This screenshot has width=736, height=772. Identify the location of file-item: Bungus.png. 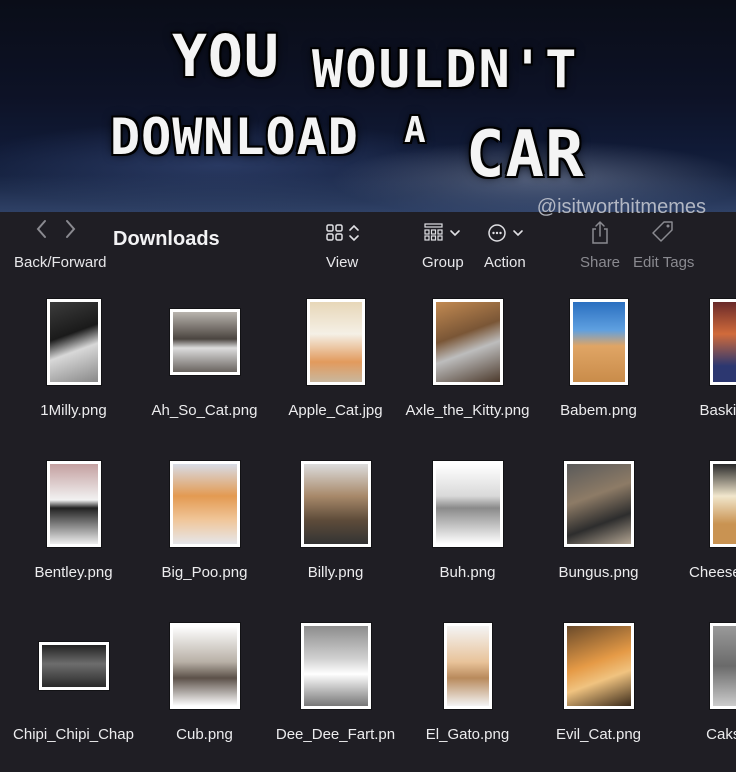
(598, 535).